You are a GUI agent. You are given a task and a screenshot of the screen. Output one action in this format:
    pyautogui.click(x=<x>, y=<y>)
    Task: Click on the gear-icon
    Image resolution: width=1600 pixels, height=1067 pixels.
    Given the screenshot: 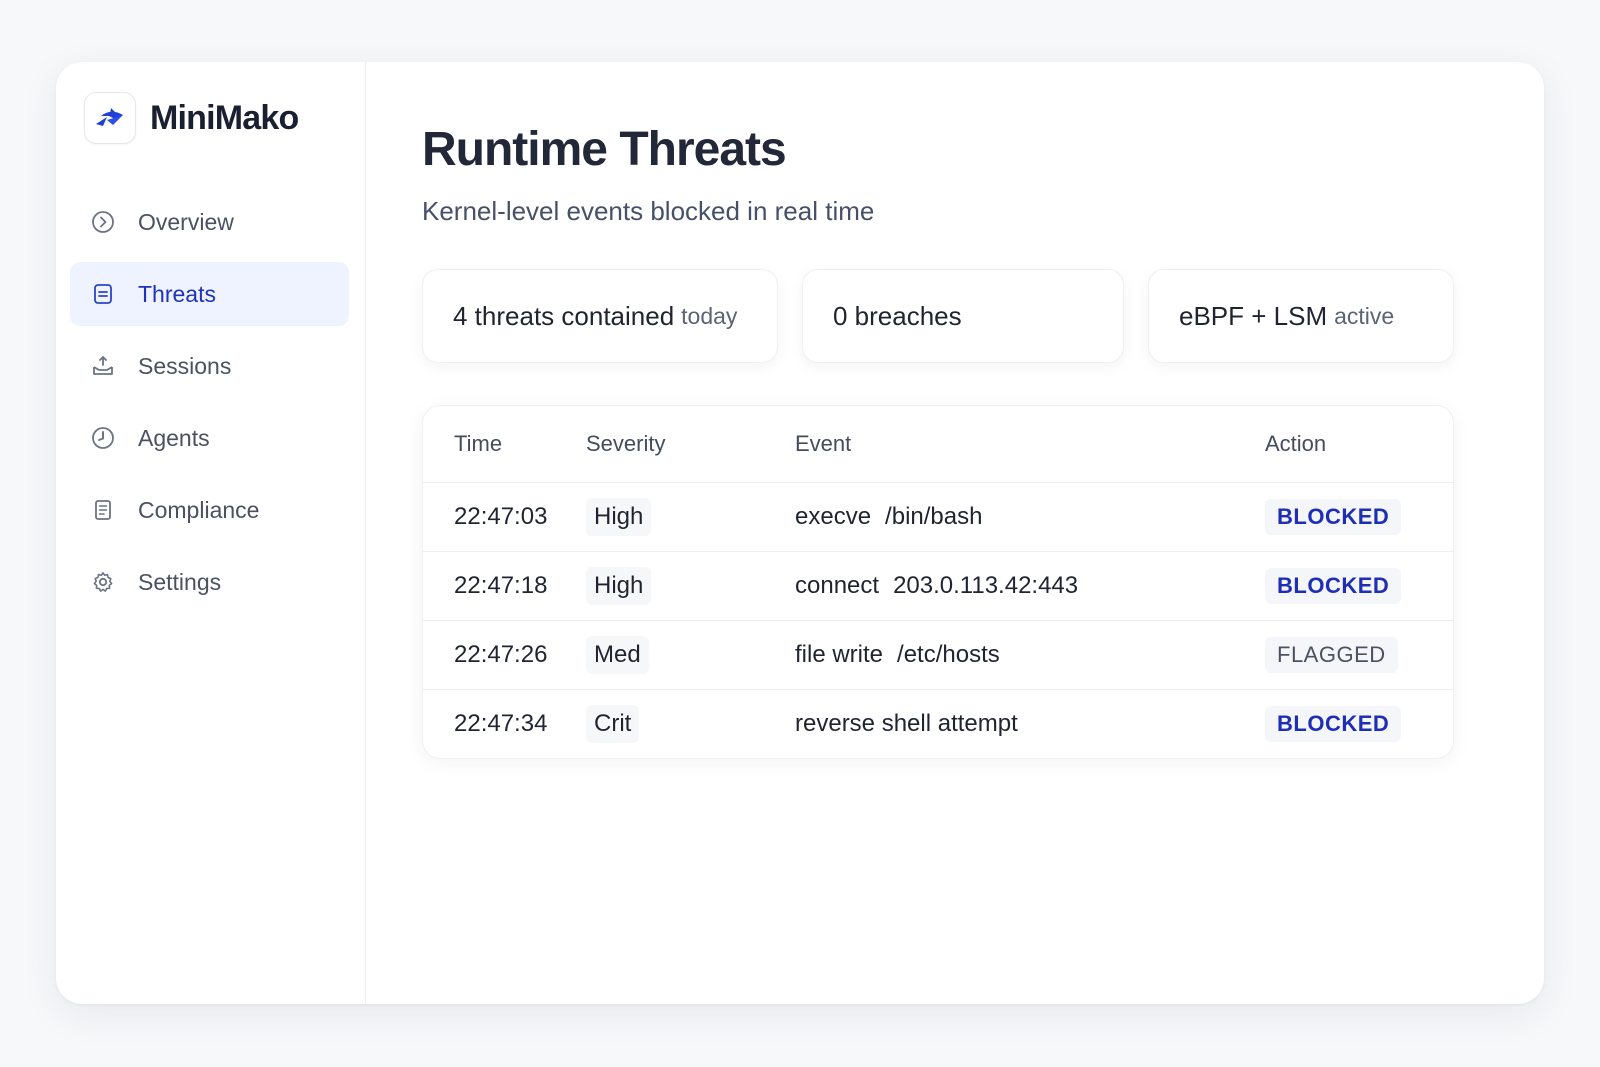 What is the action you would take?
    pyautogui.click(x=103, y=582)
    